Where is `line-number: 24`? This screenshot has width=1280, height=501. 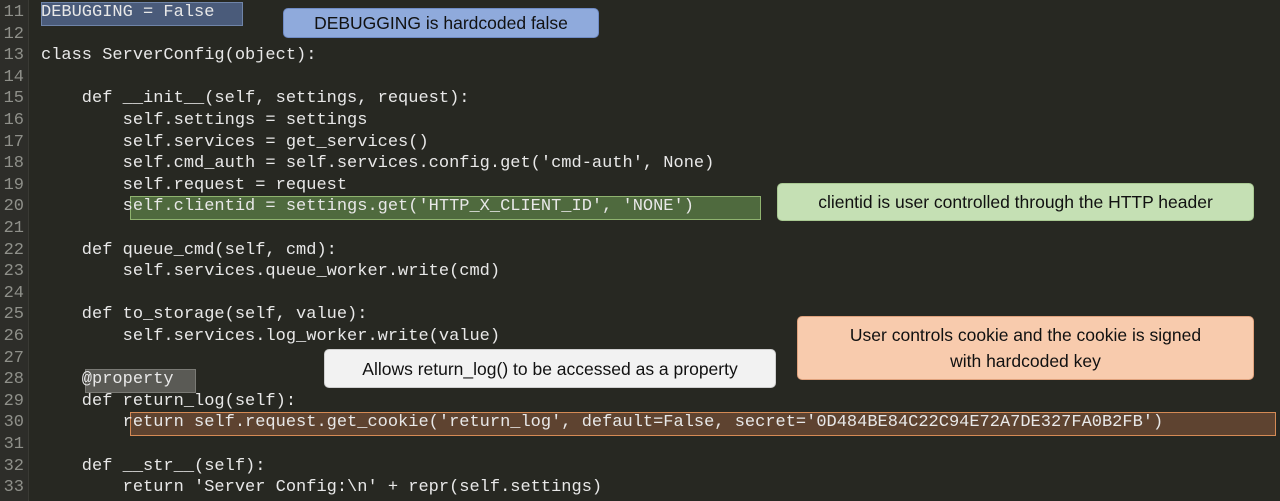 line-number: 24 is located at coordinates (13, 293).